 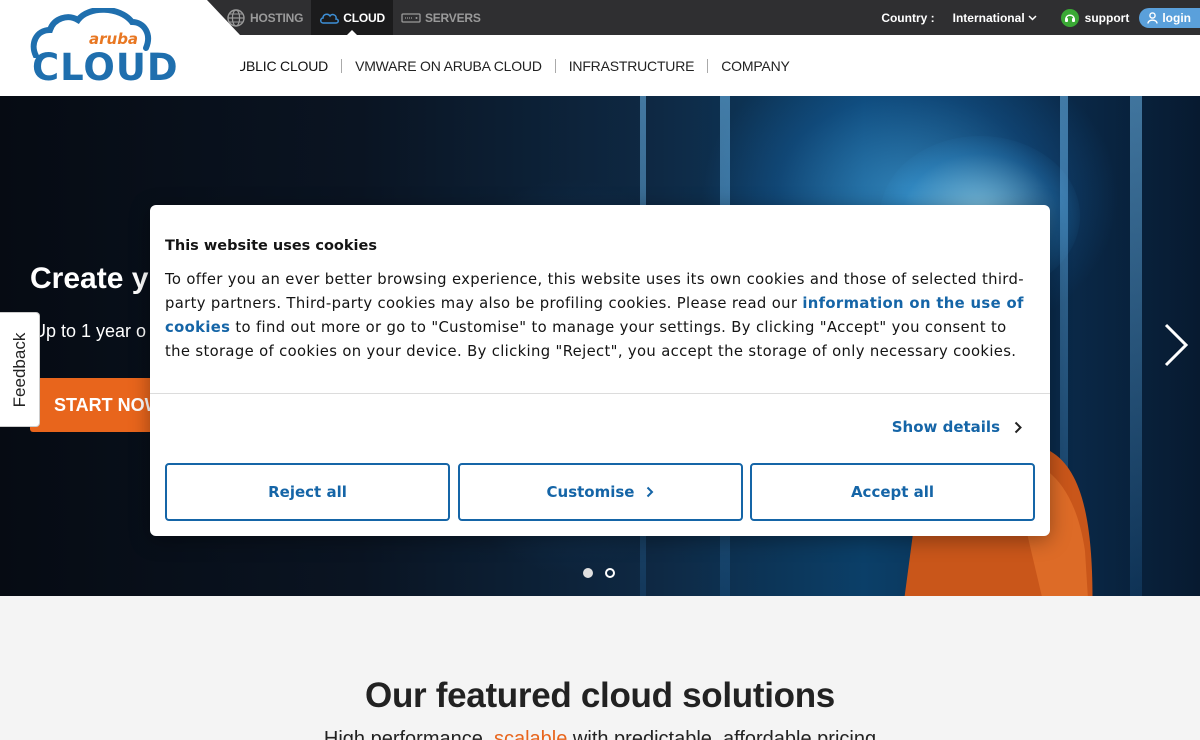 I want to click on logo-cloud-text: CLOUD, so click(x=105, y=67).